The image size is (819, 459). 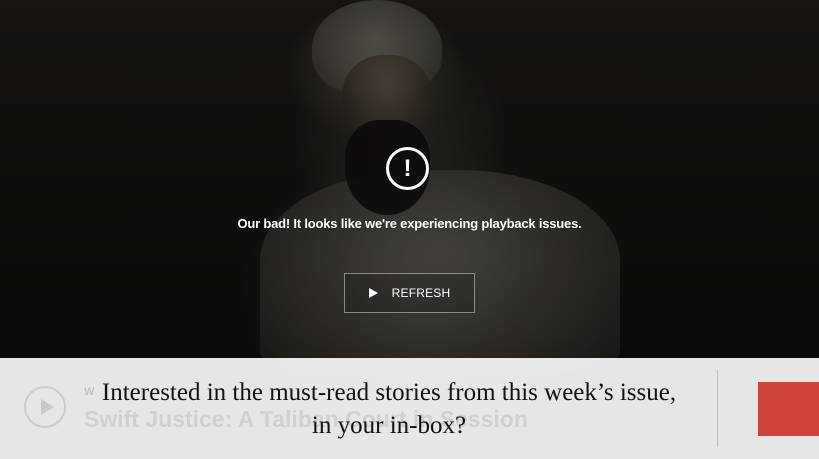 I want to click on video-play-icon, so click(x=45, y=407).